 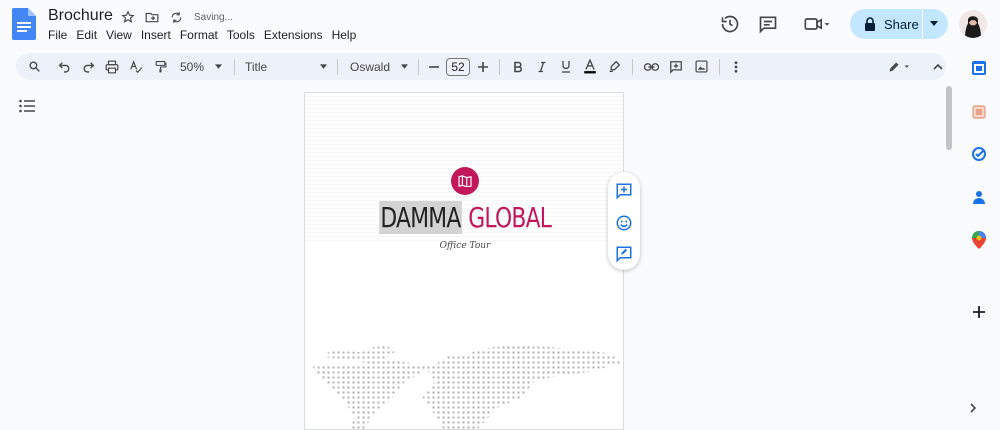 I want to click on show-side-panel-button, so click(x=973, y=409).